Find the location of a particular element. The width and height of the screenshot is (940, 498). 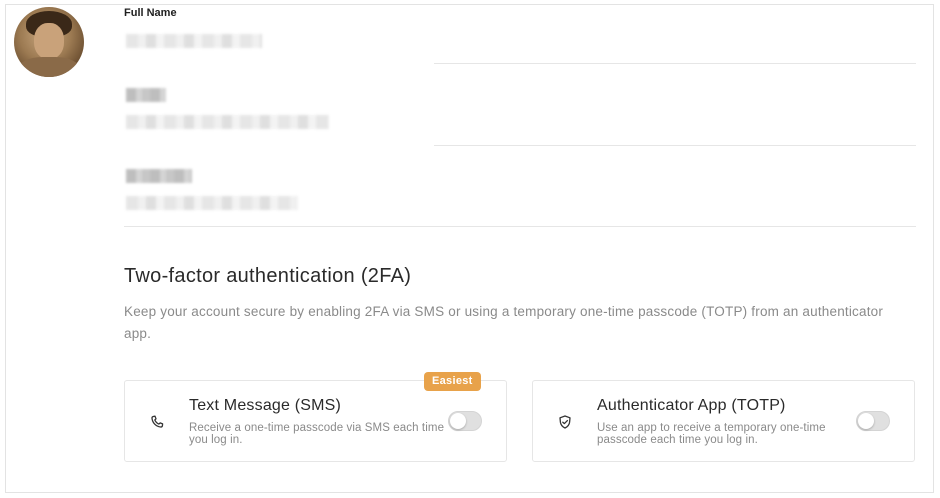

sms-option-title: Text Message (SMS) is located at coordinates (265, 405).